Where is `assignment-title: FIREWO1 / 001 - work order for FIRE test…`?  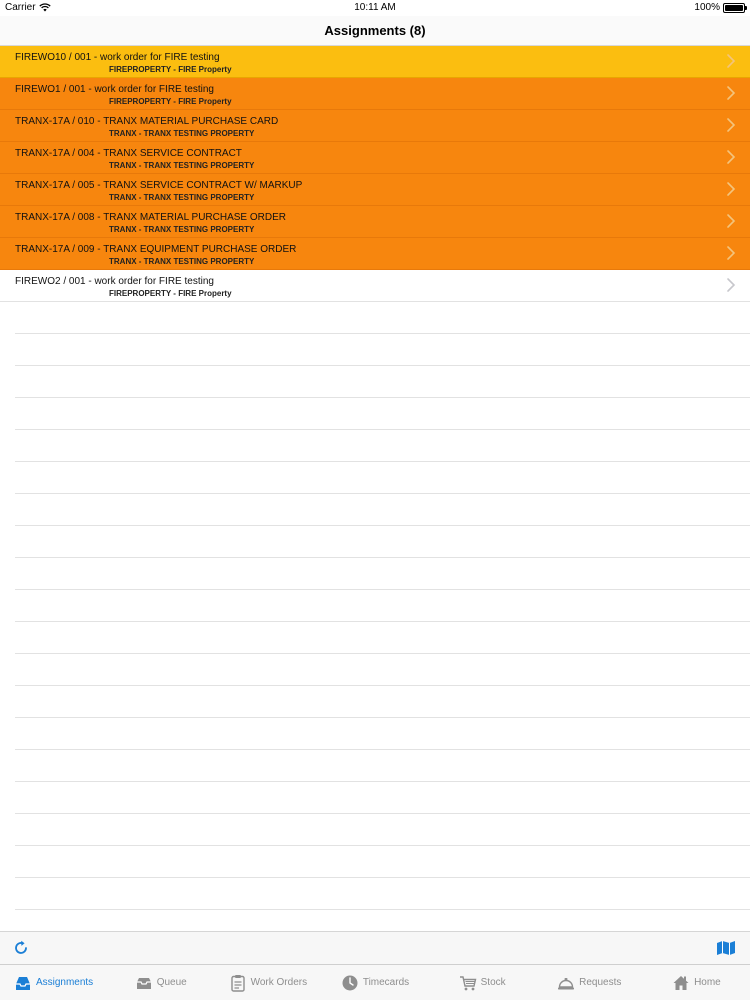
assignment-title: FIREWO1 / 001 - work order for FIRE test… is located at coordinates (114, 89).